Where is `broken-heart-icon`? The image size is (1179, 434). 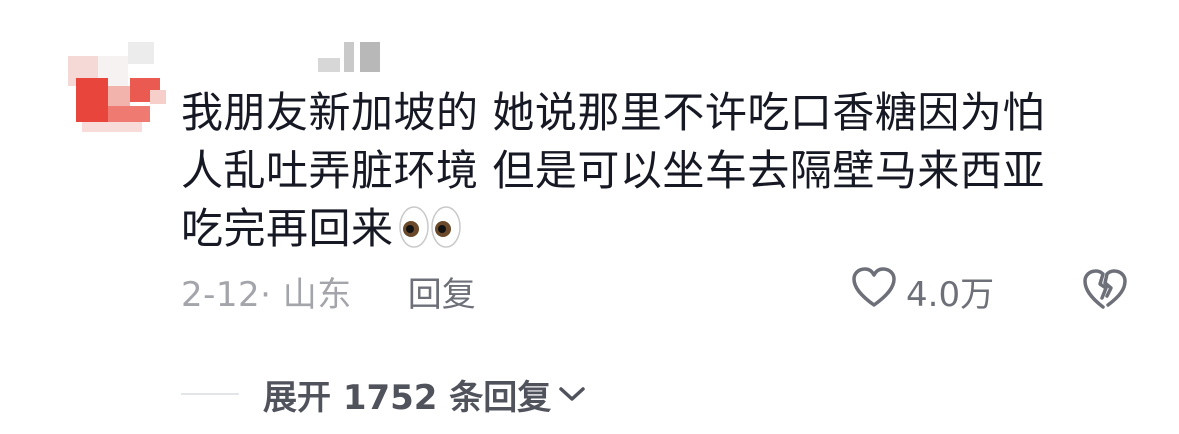 broken-heart-icon is located at coordinates (1105, 291).